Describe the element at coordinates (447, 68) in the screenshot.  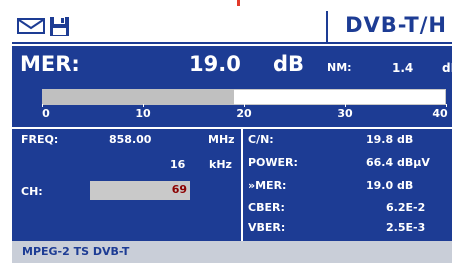
I see `nm-unit: dB` at that location.